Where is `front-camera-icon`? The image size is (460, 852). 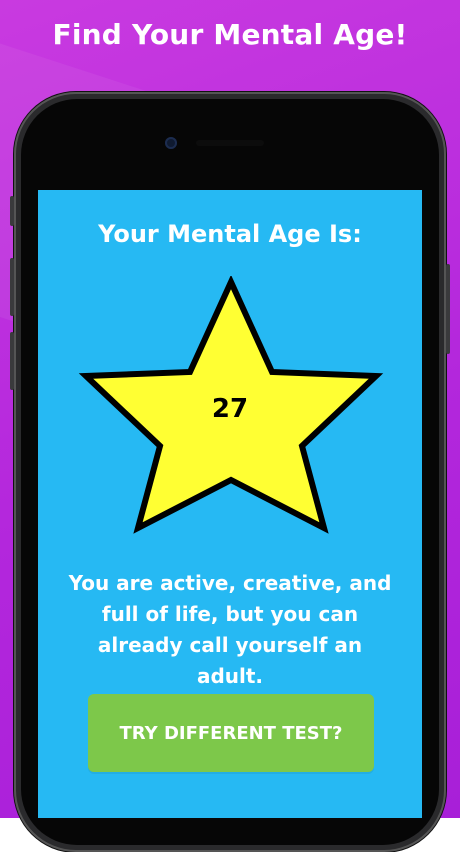 front-camera-icon is located at coordinates (171, 143).